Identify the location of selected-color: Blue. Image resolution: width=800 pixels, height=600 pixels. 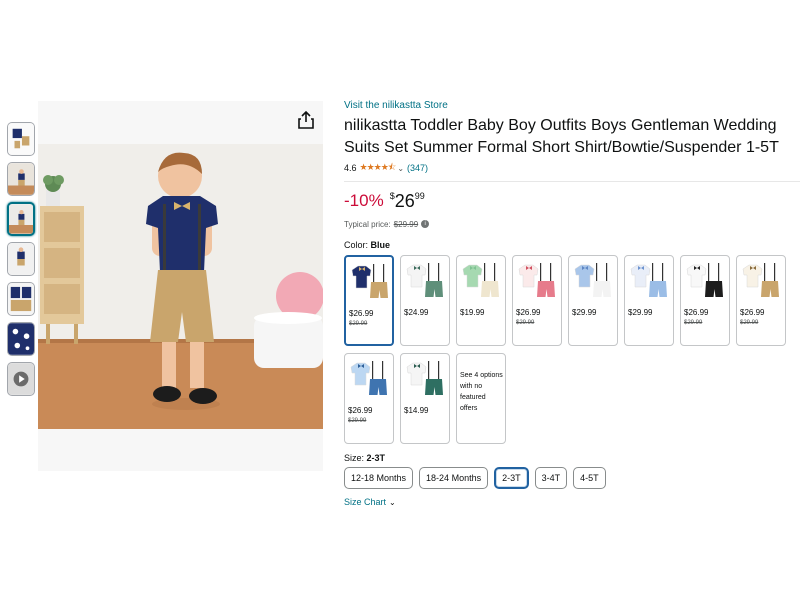
(380, 245).